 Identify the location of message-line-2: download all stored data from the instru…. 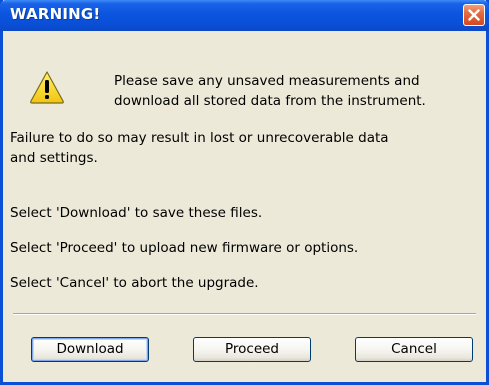
(270, 101).